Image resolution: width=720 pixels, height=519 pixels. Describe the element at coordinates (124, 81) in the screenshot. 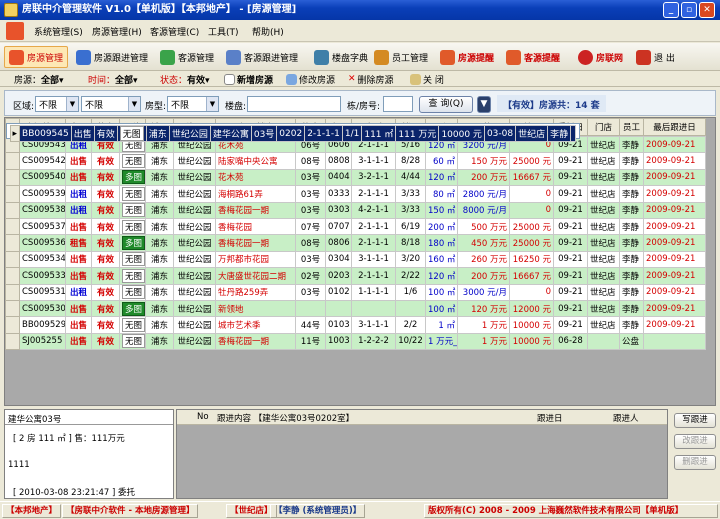

I see `time-value: 全部` at that location.